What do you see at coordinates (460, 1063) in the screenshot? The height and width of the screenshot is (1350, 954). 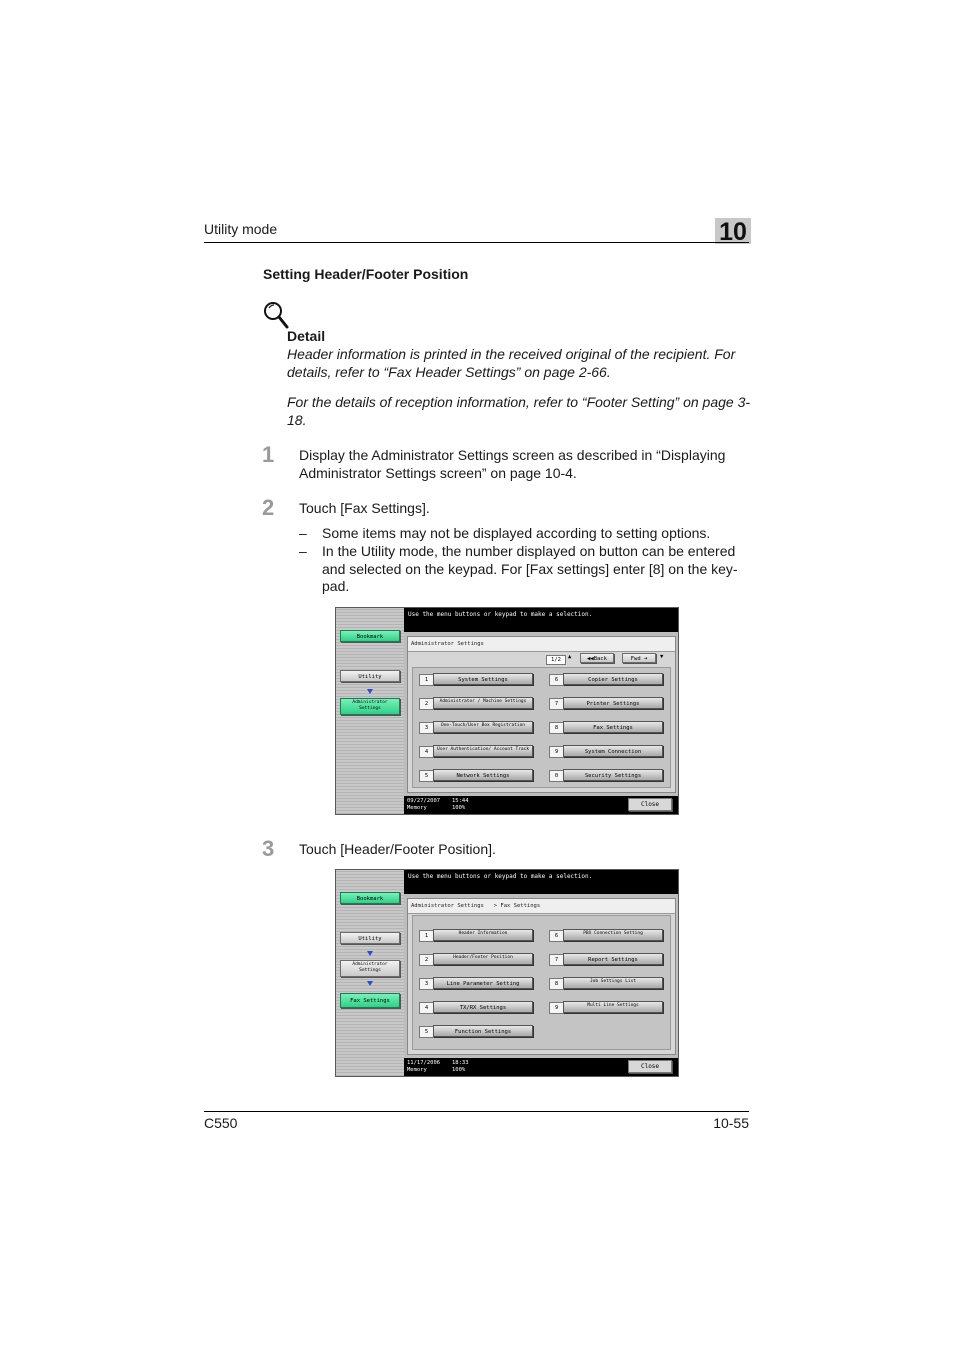 I see `time-value: 18:33` at bounding box center [460, 1063].